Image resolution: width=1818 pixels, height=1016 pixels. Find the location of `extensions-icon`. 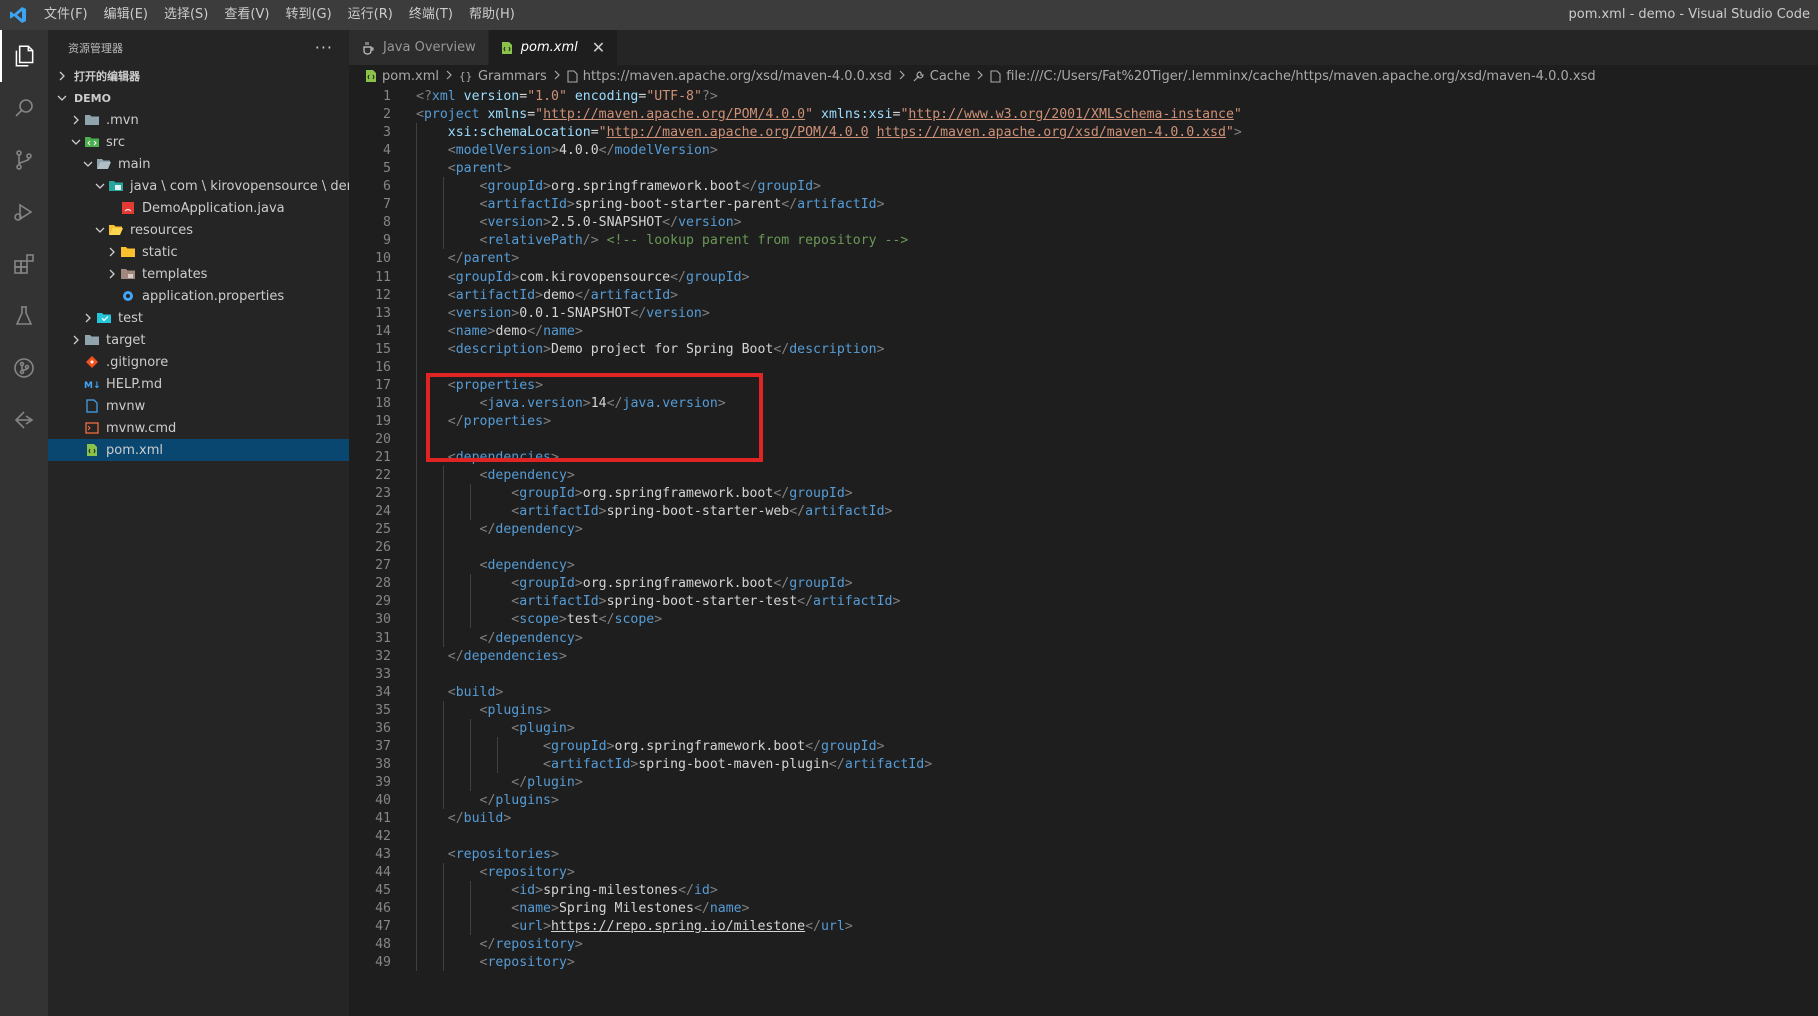

extensions-icon is located at coordinates (24, 264).